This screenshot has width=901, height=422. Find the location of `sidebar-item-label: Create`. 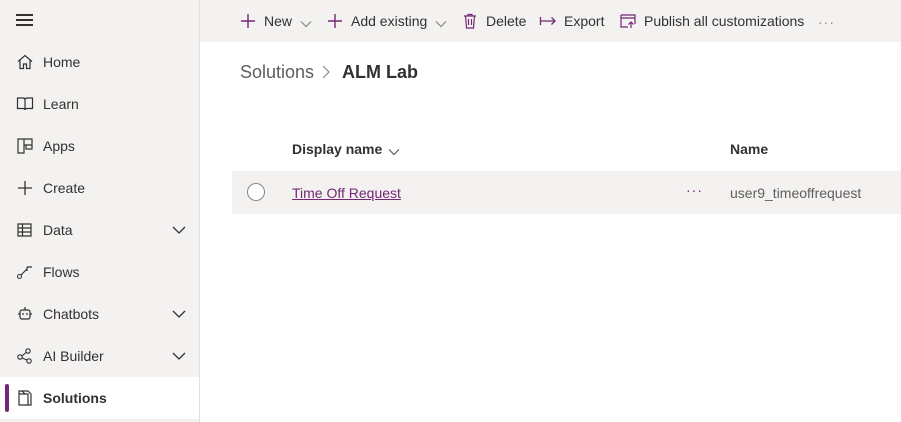

sidebar-item-label: Create is located at coordinates (64, 188).